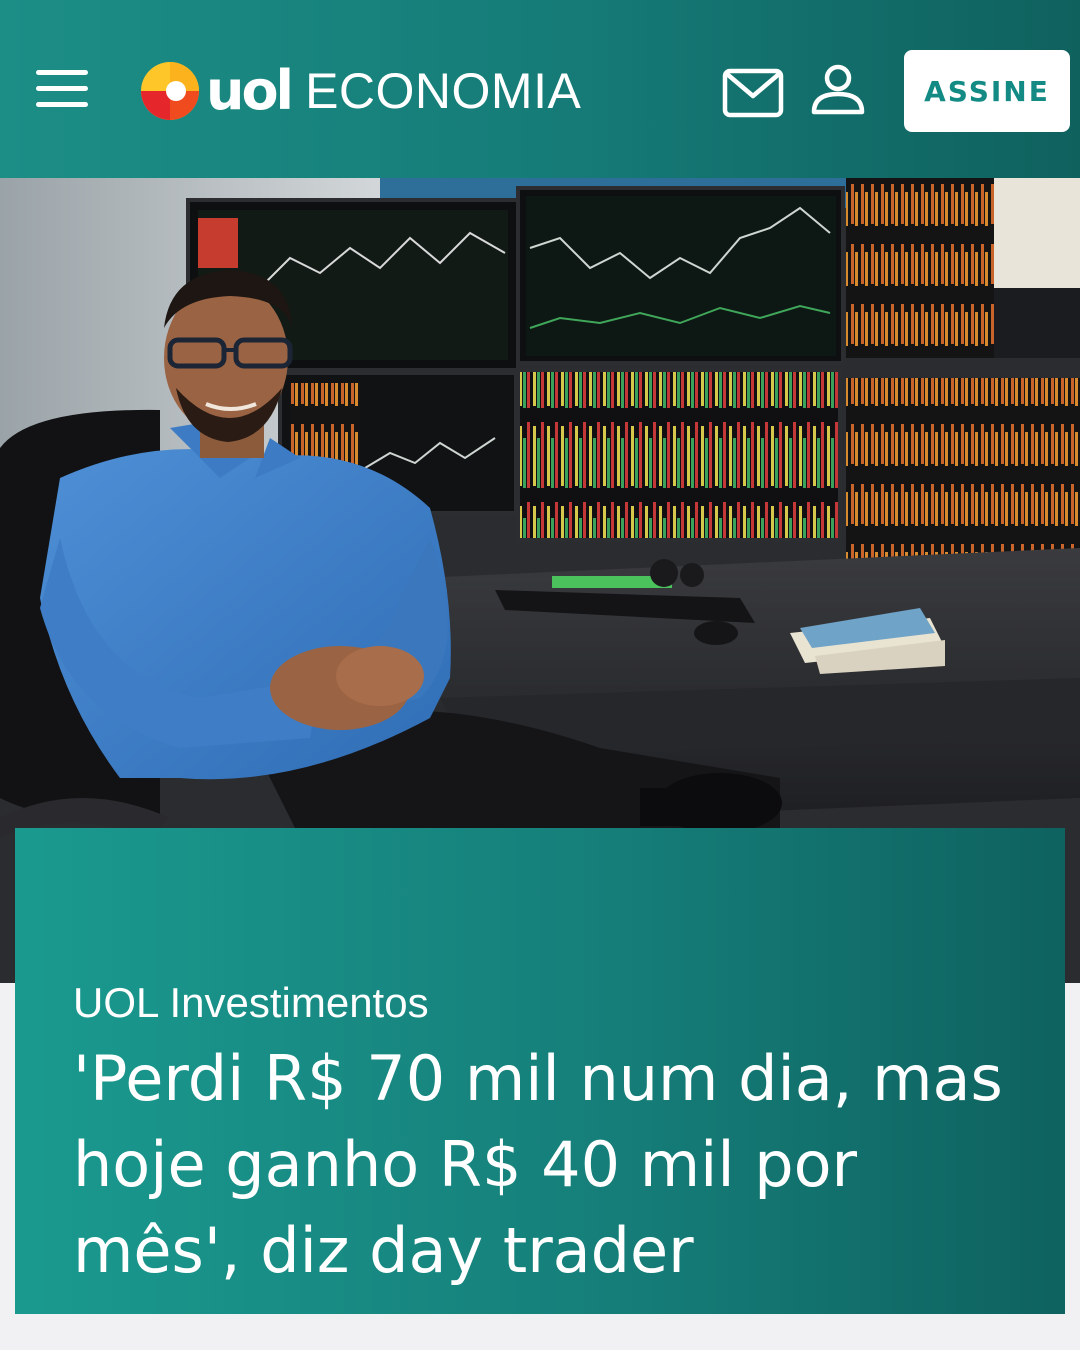 The image size is (1080, 1350). I want to click on uol-economia-logo: uol ECONOMIA, so click(360, 91).